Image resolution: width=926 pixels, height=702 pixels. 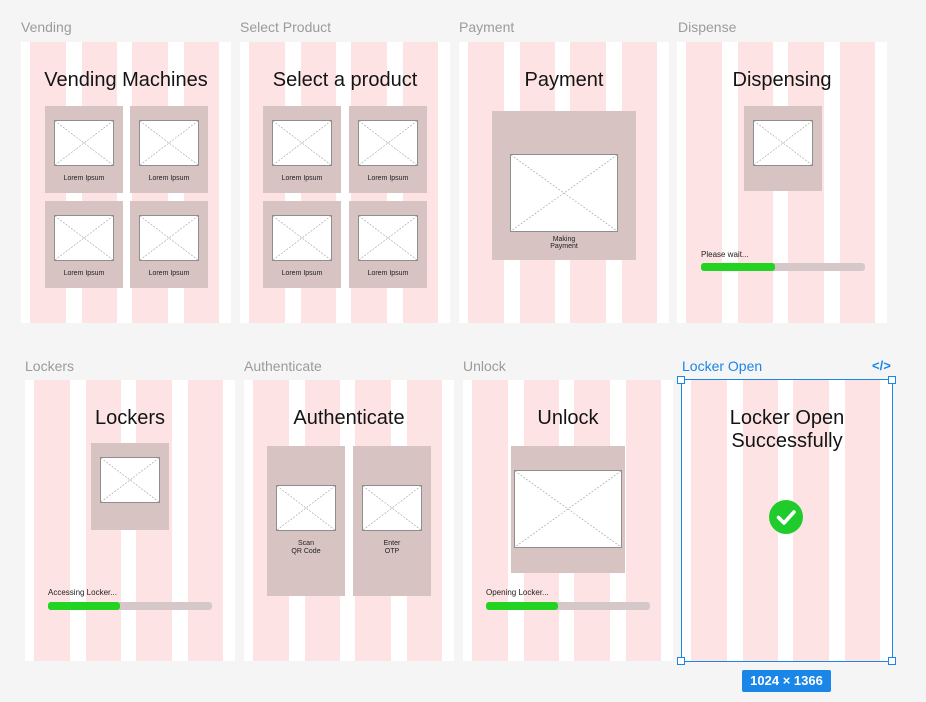 I want to click on page-title: Vending Machines, so click(x=126, y=80).